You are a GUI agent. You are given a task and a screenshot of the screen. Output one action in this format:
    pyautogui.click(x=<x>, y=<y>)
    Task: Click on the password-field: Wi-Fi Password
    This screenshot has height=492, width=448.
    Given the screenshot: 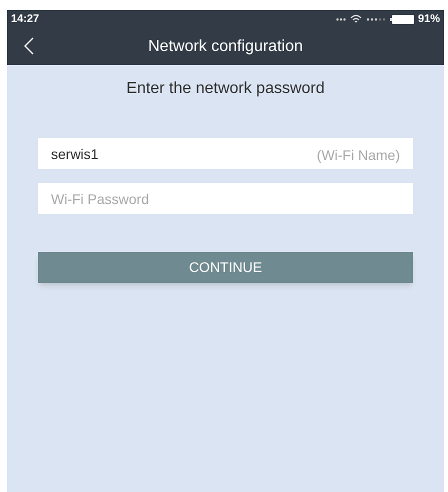 What is the action you would take?
    pyautogui.click(x=225, y=198)
    